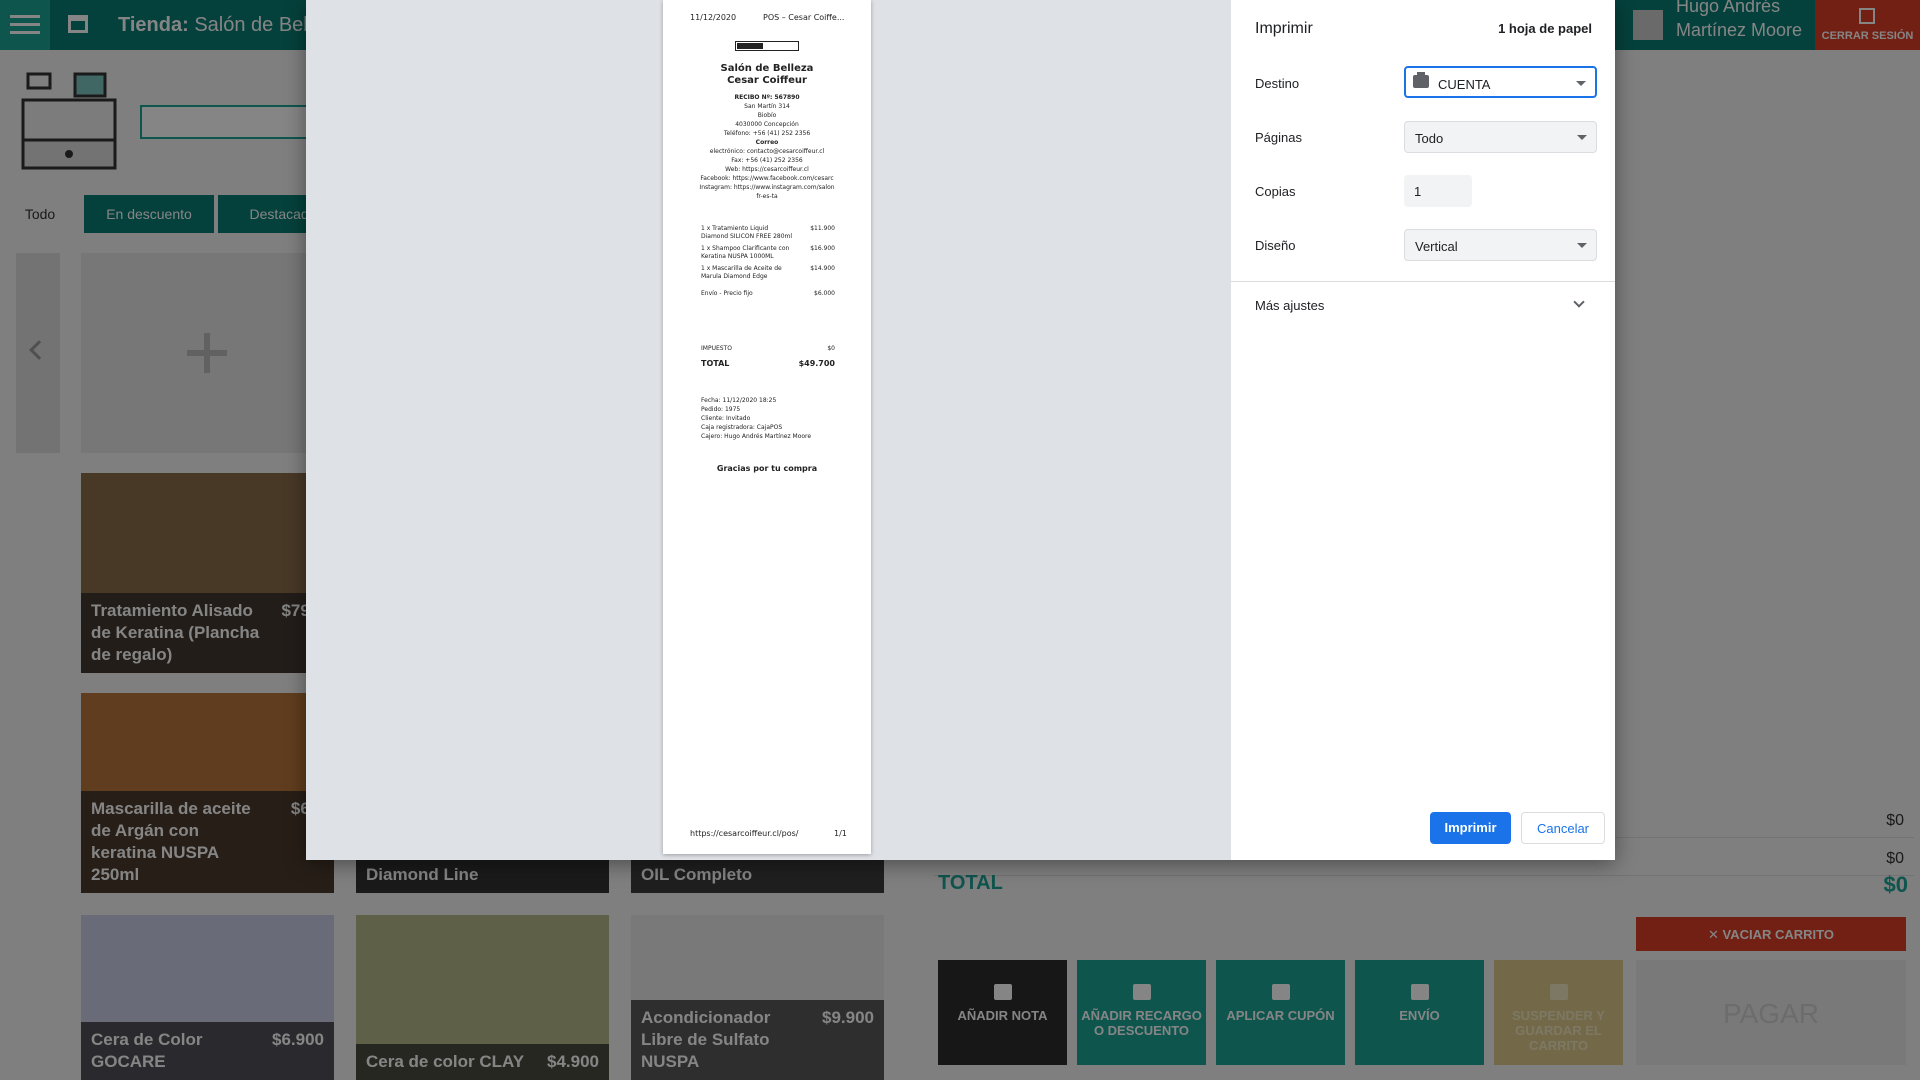 The height and width of the screenshot is (1080, 1920). What do you see at coordinates (1579, 302) in the screenshot?
I see `chevron-down-icon` at bounding box center [1579, 302].